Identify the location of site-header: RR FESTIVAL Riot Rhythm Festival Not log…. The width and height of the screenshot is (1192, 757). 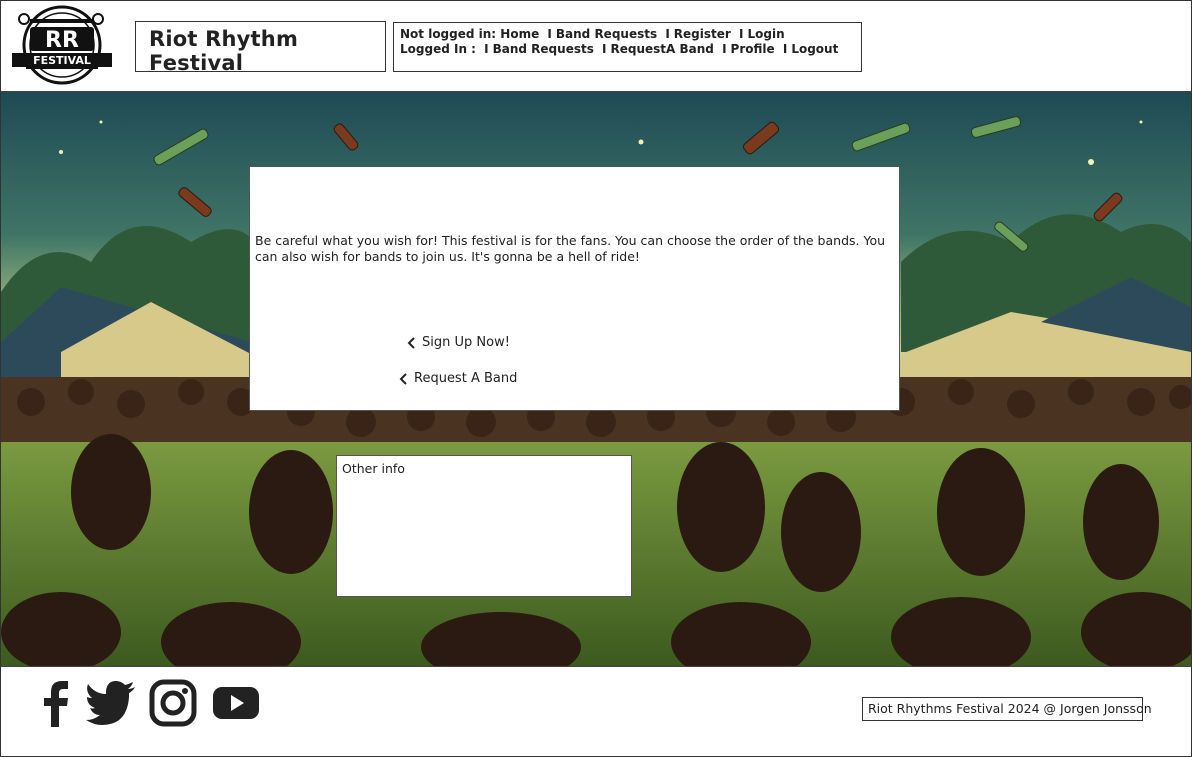
(596, 46).